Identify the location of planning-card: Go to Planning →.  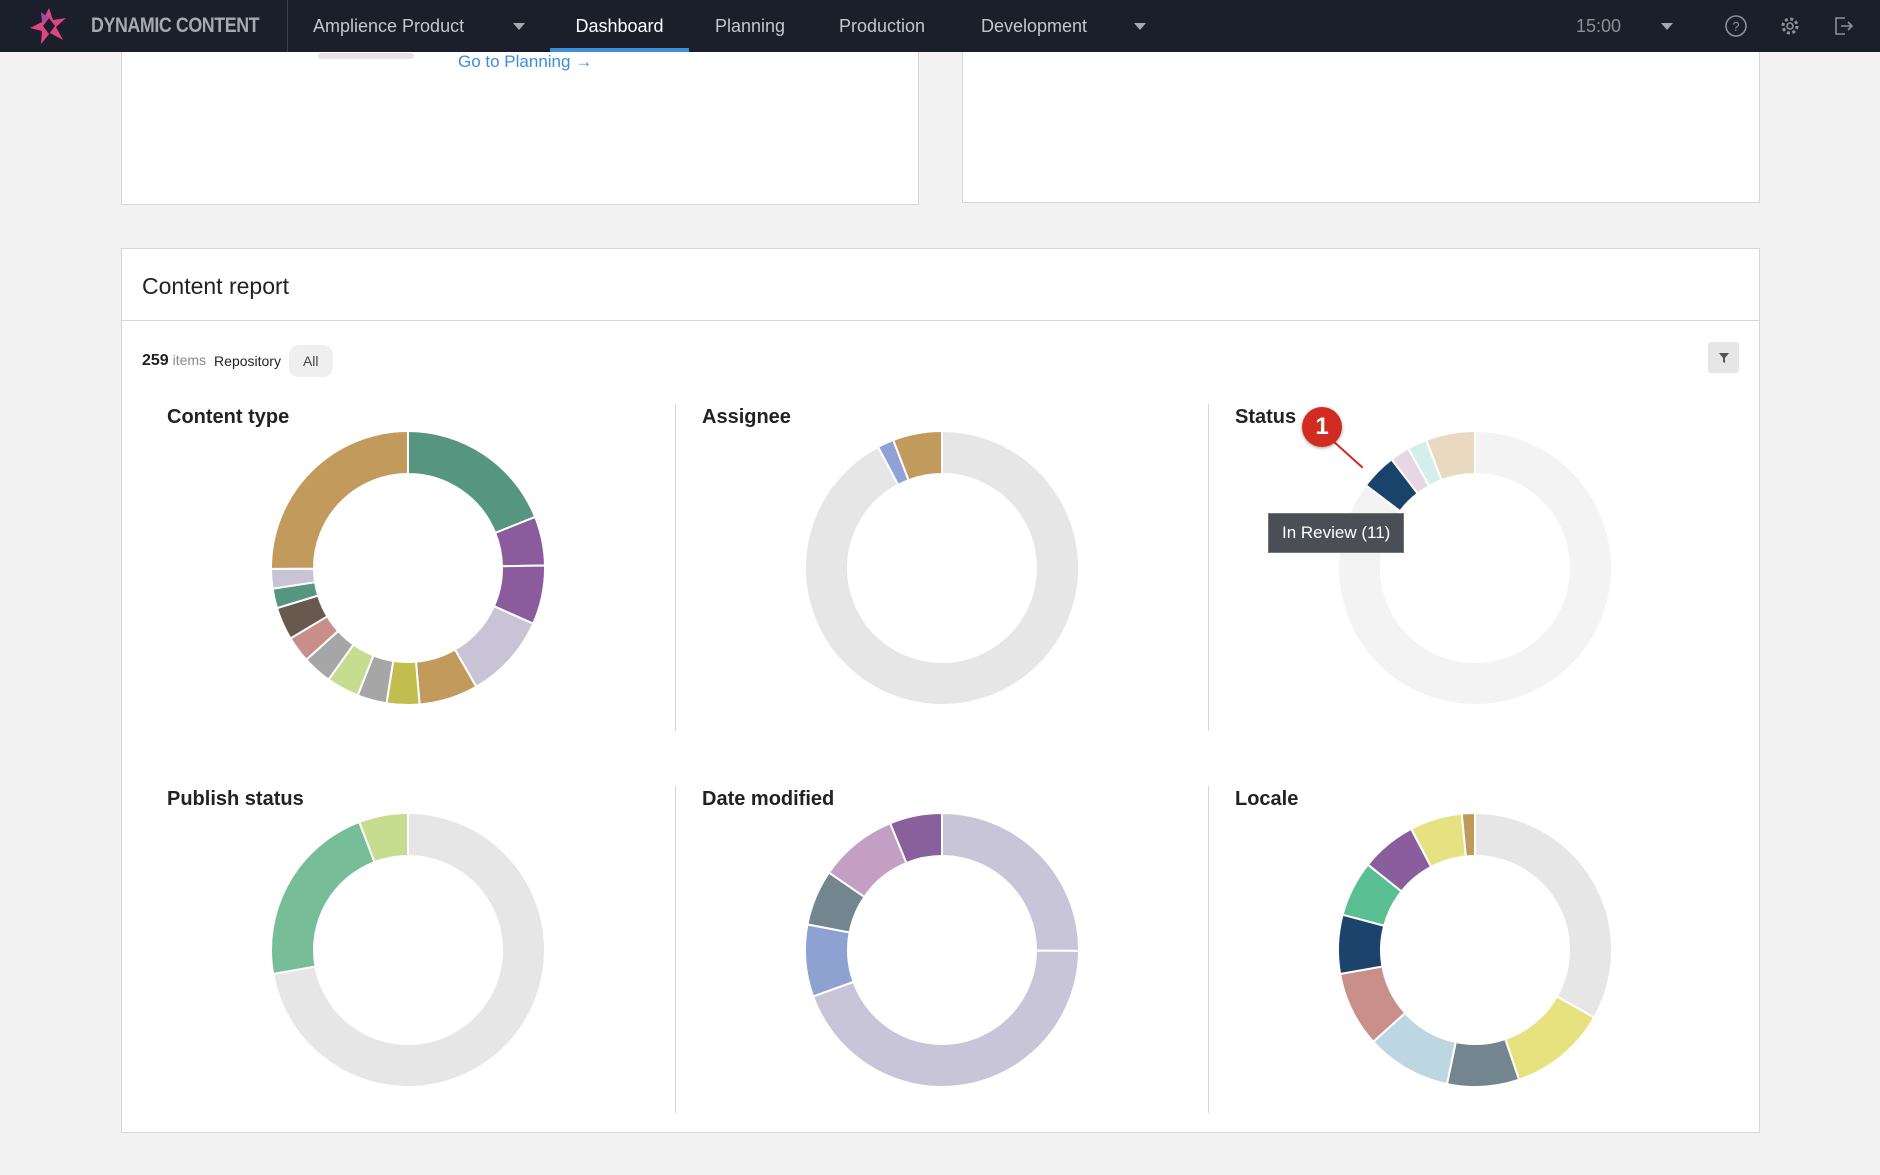
(520, 122).